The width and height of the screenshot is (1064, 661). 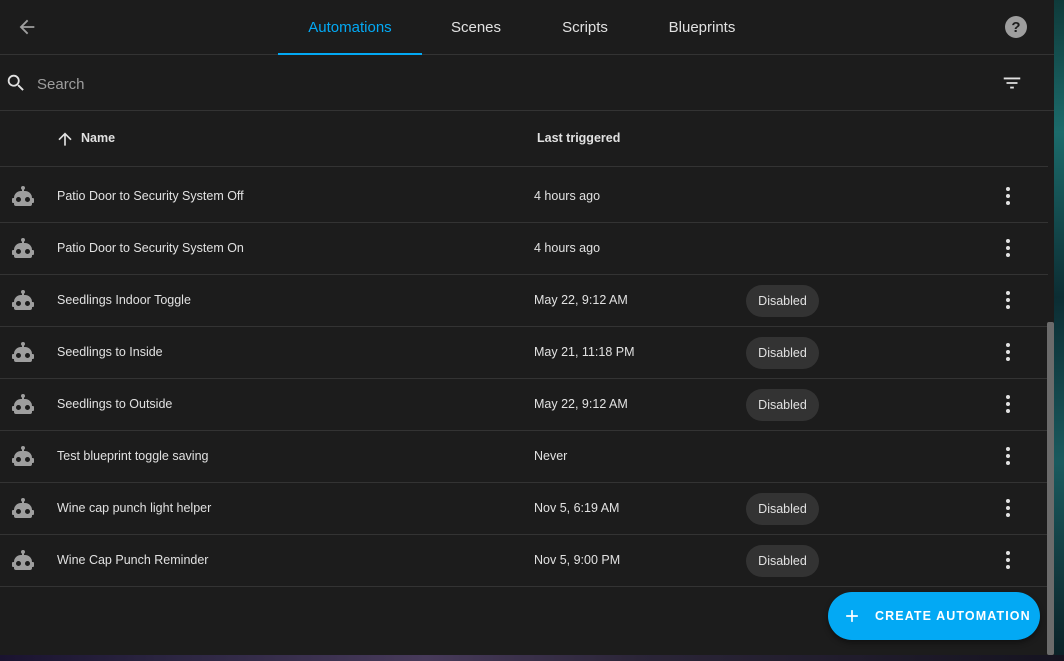 What do you see at coordinates (524, 139) in the screenshot?
I see `table-header` at bounding box center [524, 139].